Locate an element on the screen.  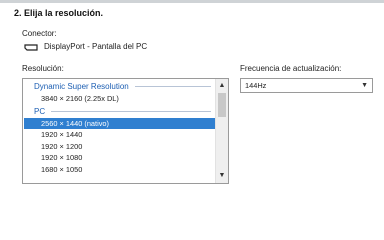
section-title: 2. Elija la resolución. is located at coordinates (59, 13).